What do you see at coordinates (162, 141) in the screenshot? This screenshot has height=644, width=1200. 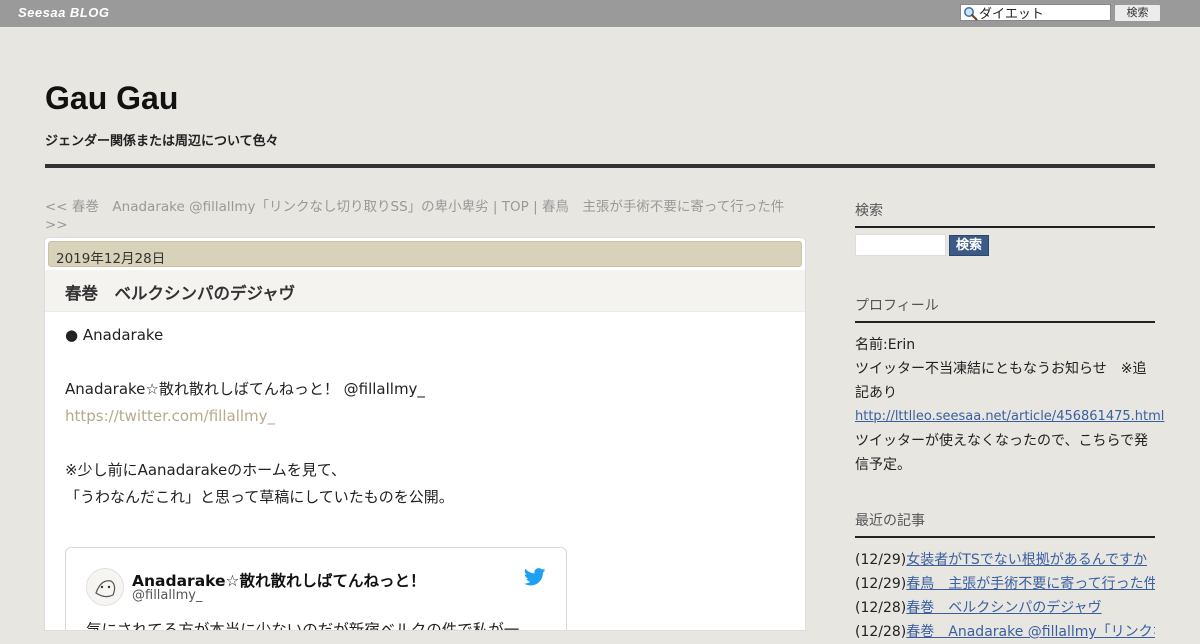 I see `blog-subtitle: ジェンダー関係または周辺について色々` at bounding box center [162, 141].